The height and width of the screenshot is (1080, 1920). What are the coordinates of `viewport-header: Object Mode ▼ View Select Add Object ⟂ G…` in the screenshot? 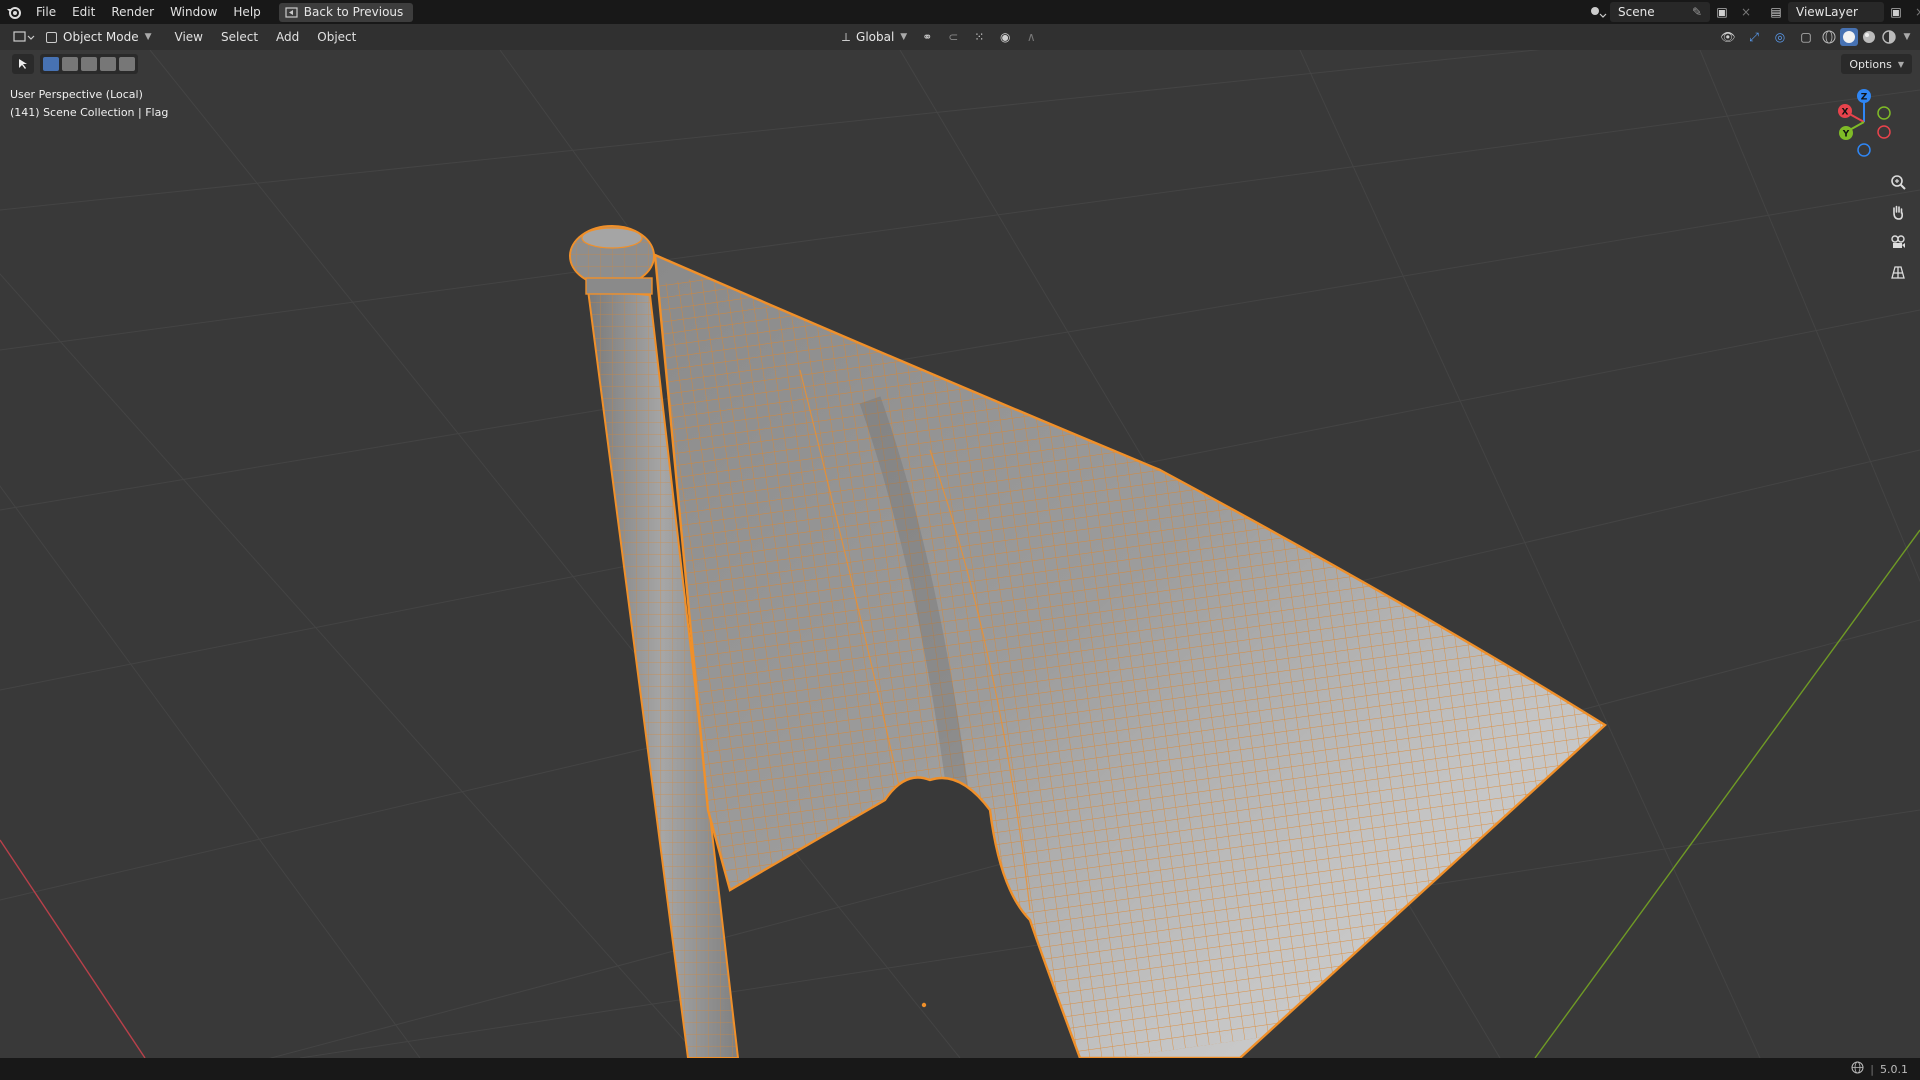 It's located at (960, 37).